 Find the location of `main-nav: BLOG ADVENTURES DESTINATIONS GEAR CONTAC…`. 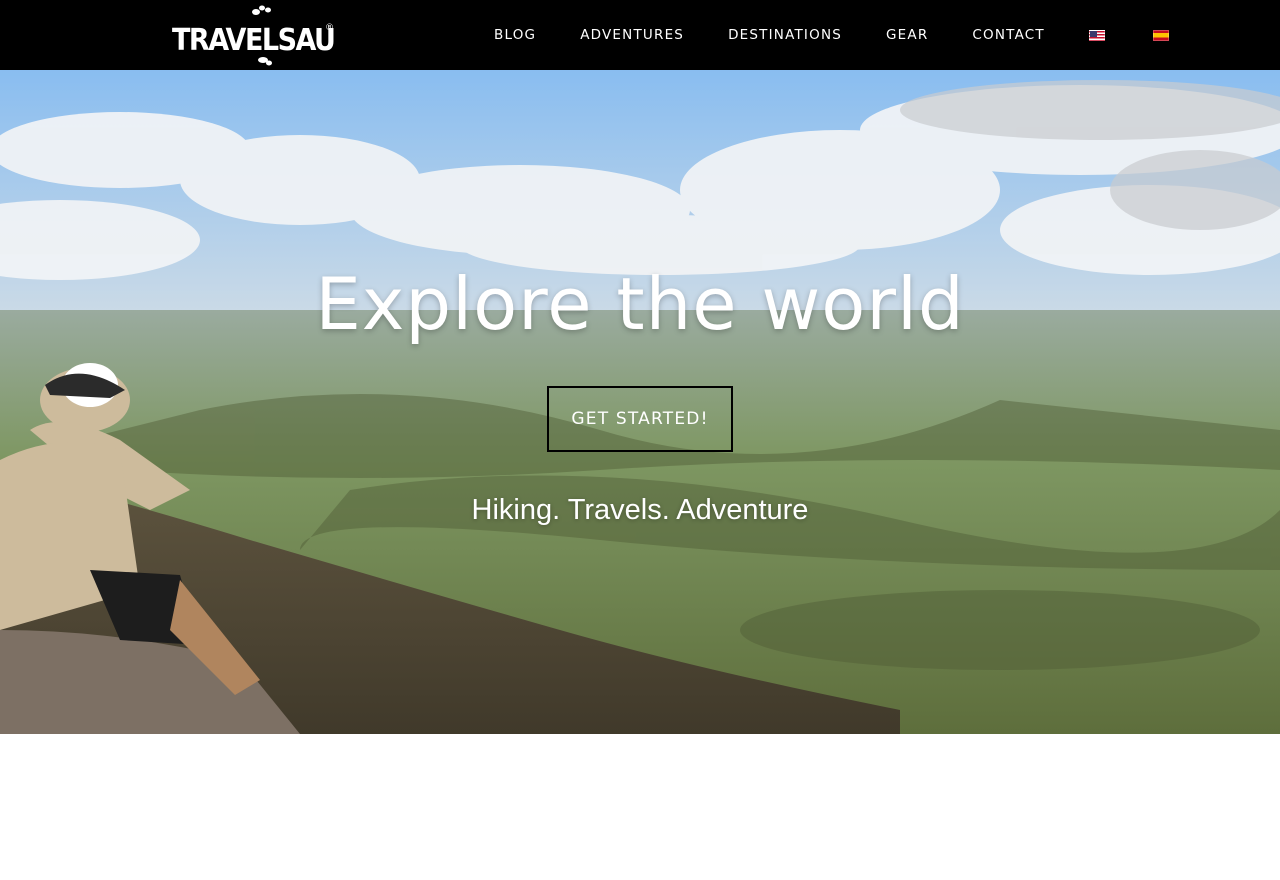

main-nav: BLOG ADVENTURES DESTINATIONS GEAR CONTAC… is located at coordinates (836, 35).